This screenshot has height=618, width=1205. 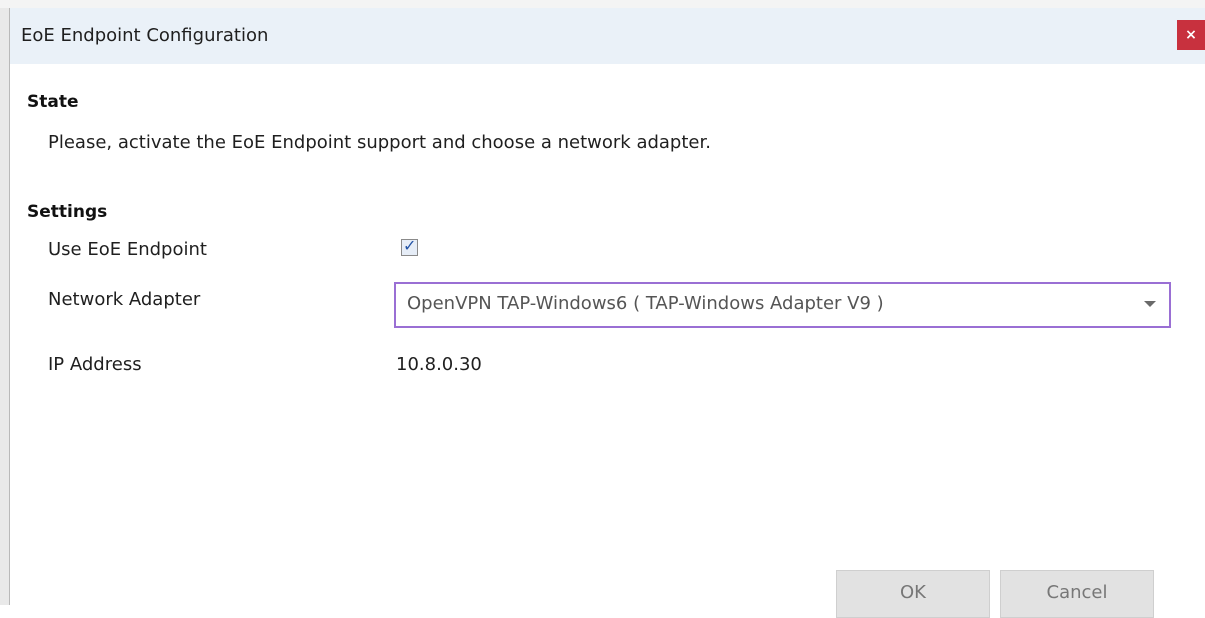 I want to click on close-icon: ×, so click(x=1191, y=35).